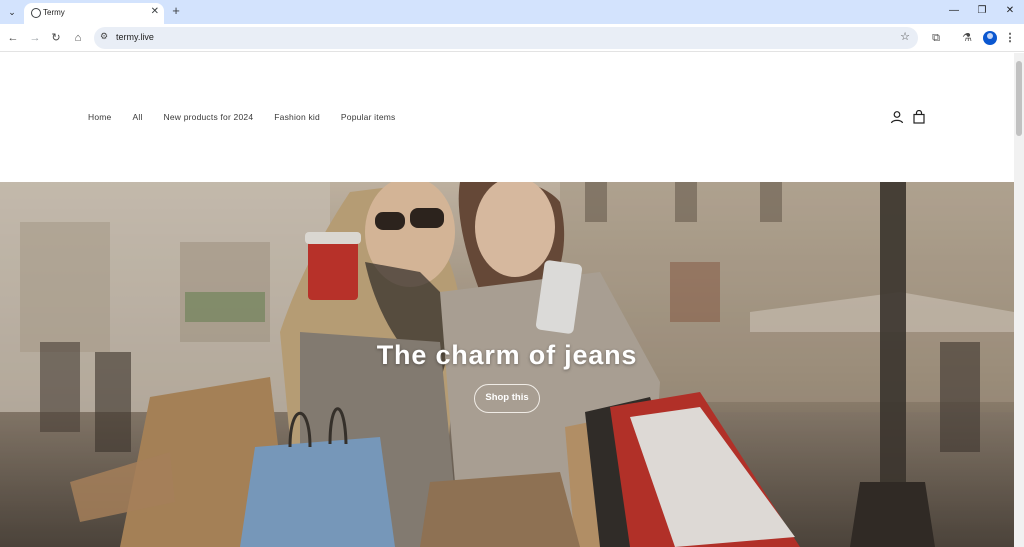  Describe the element at coordinates (1019, 98) in the screenshot. I see `scrollbar-thumb` at that location.